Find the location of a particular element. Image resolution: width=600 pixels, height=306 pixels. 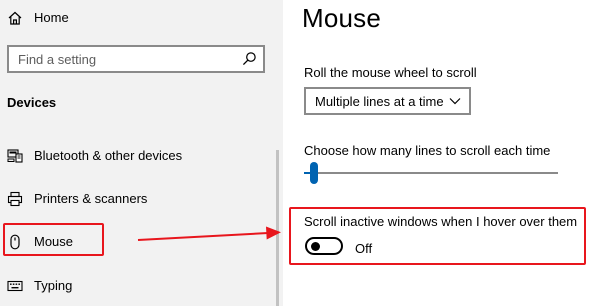

scroll-wheel-label: Roll the mouse wheel to scroll is located at coordinates (390, 72).